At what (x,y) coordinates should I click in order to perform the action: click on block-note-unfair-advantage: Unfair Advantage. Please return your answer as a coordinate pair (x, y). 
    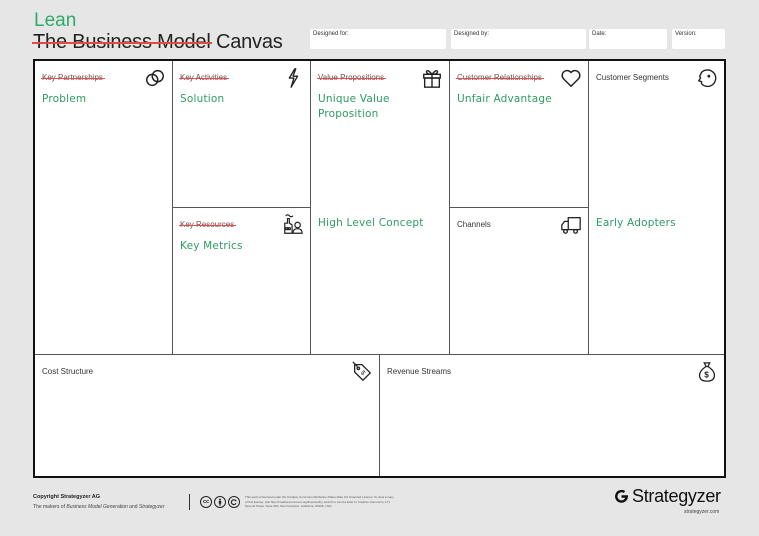
    Looking at the image, I should click on (504, 99).